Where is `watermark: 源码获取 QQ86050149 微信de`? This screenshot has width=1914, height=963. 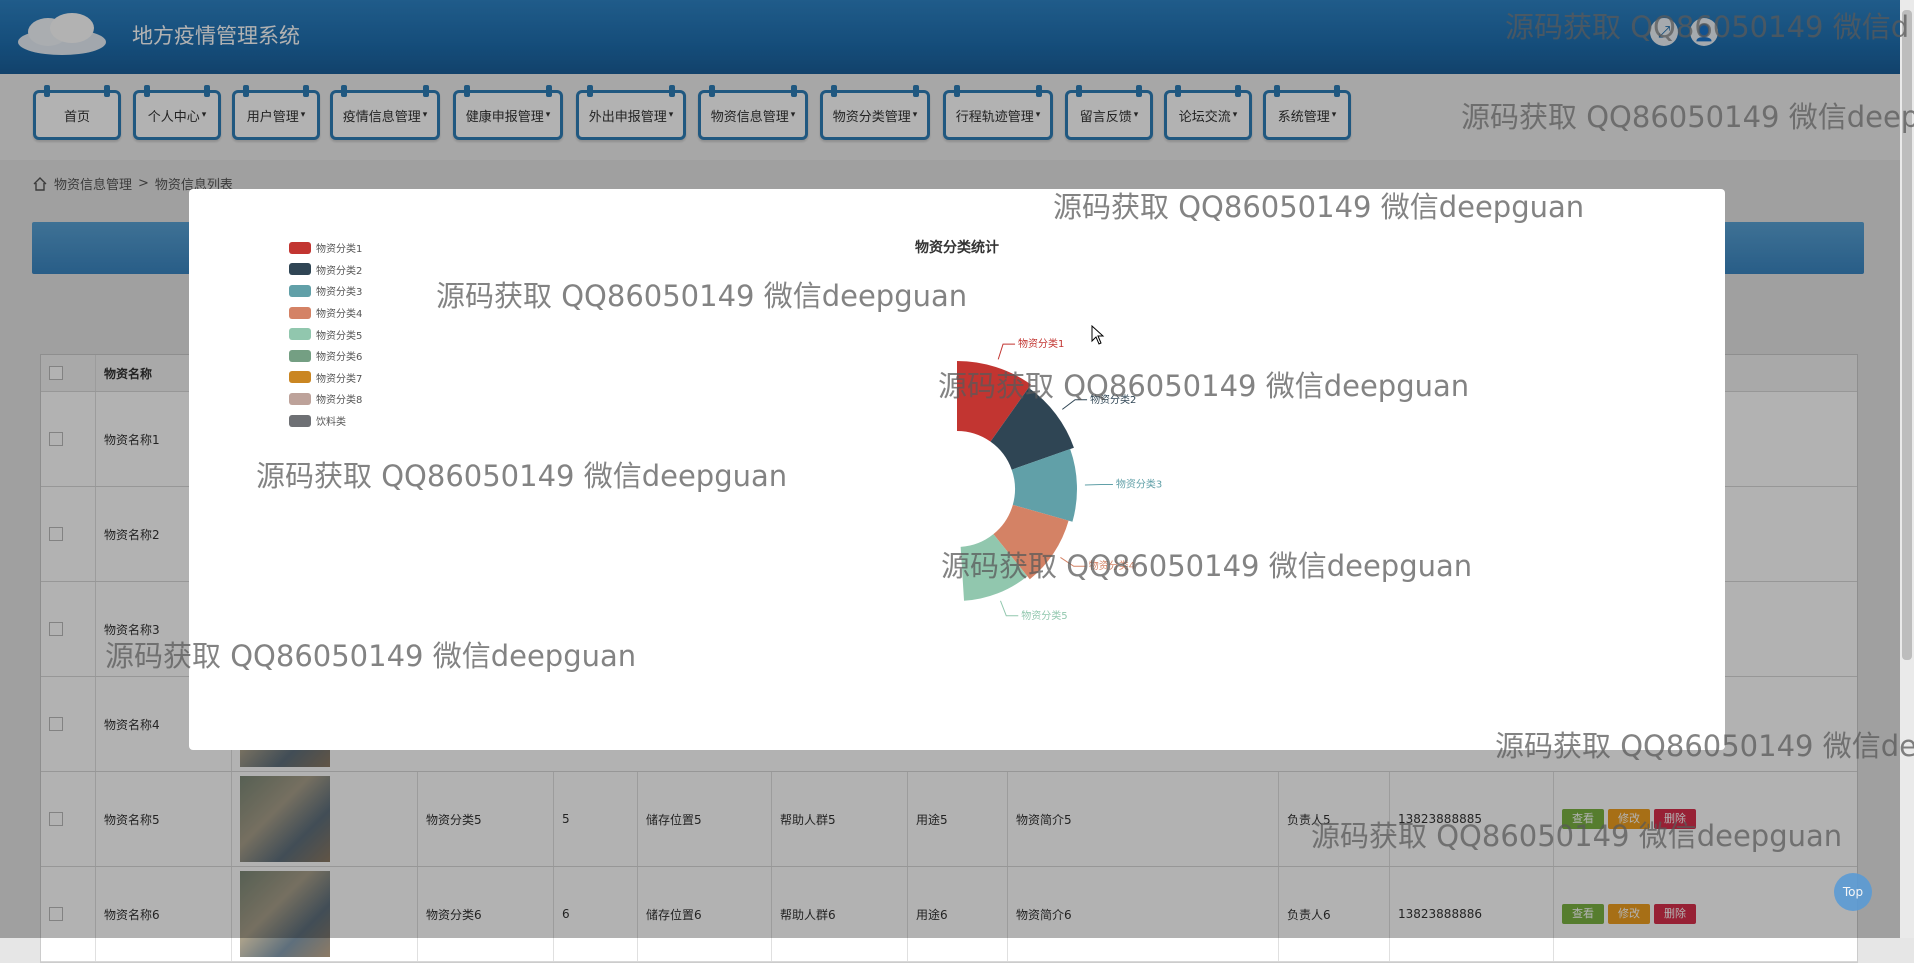
watermark: 源码获取 QQ86050149 微信de is located at coordinates (1704, 746).